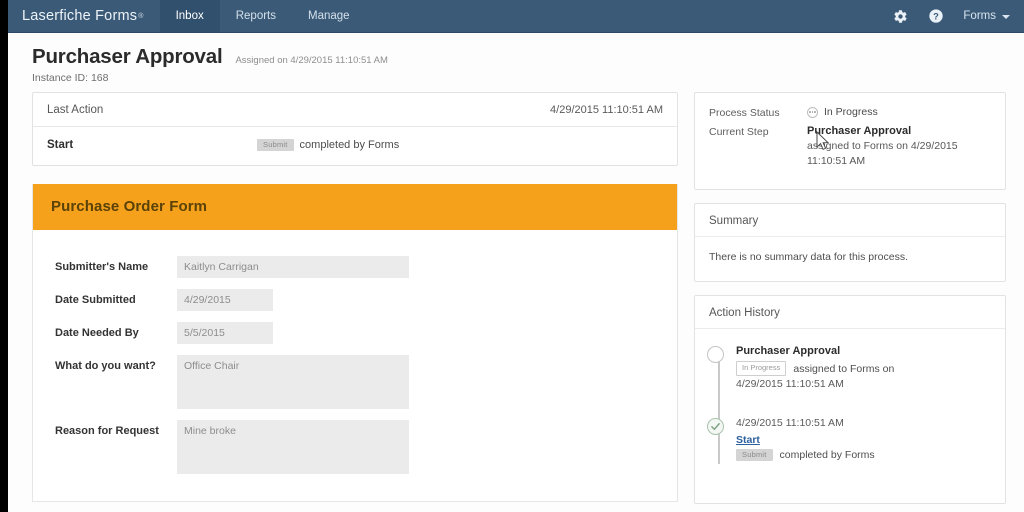  What do you see at coordinates (349, 145) in the screenshot?
I see `last-action-detail-text: completed by Forms` at bounding box center [349, 145].